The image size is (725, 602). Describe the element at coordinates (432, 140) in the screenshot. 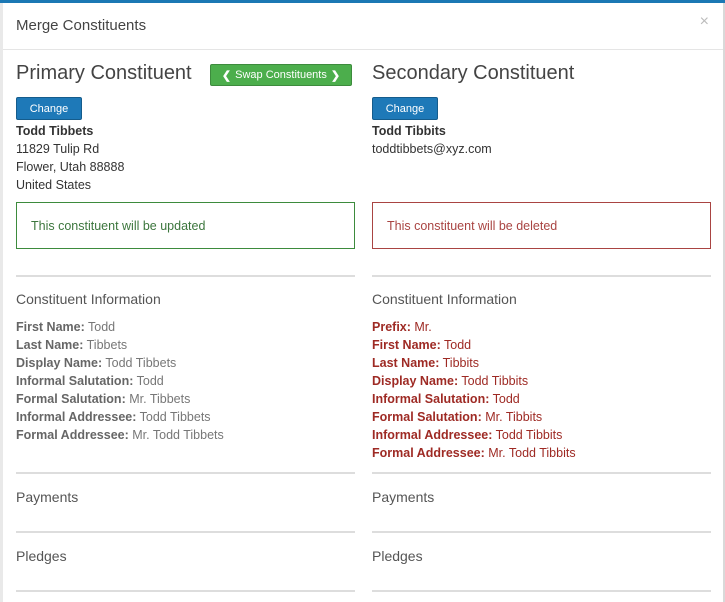

I see `secondary-summary: Todd Tibbits toddtibbets@xyz.com` at that location.